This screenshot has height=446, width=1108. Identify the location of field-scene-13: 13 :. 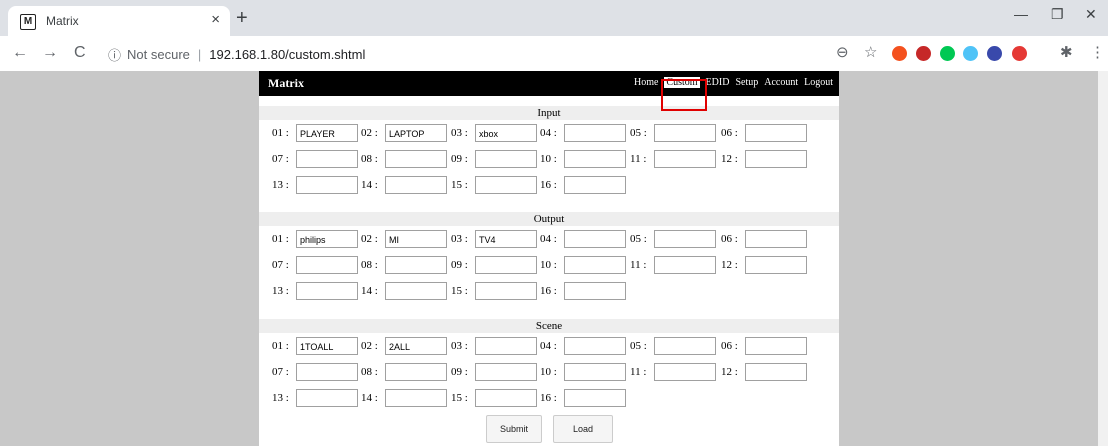
(315, 398).